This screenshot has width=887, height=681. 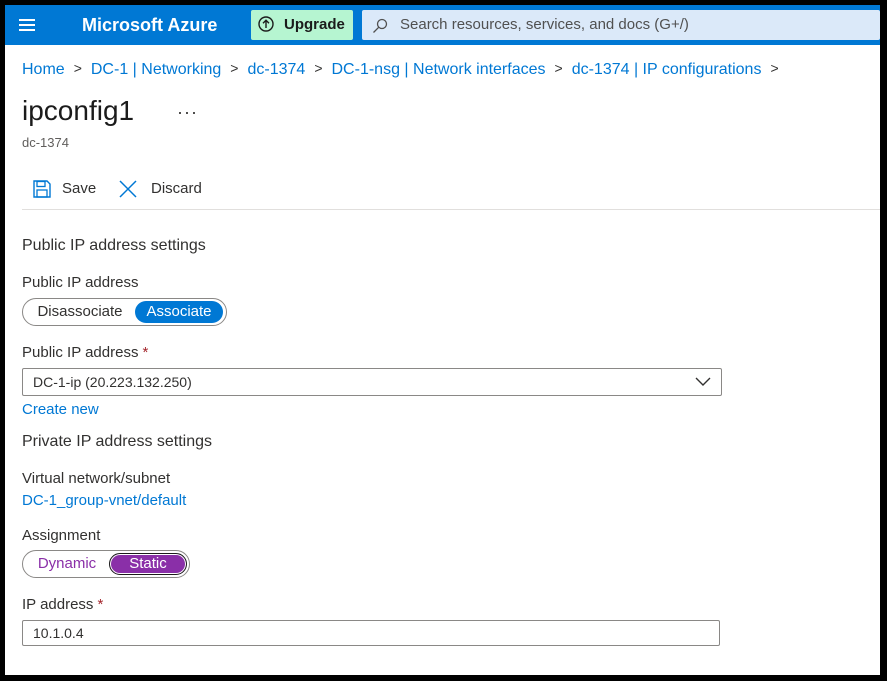 What do you see at coordinates (80, 312) in the screenshot?
I see `disassociate-option: Disassociate` at bounding box center [80, 312].